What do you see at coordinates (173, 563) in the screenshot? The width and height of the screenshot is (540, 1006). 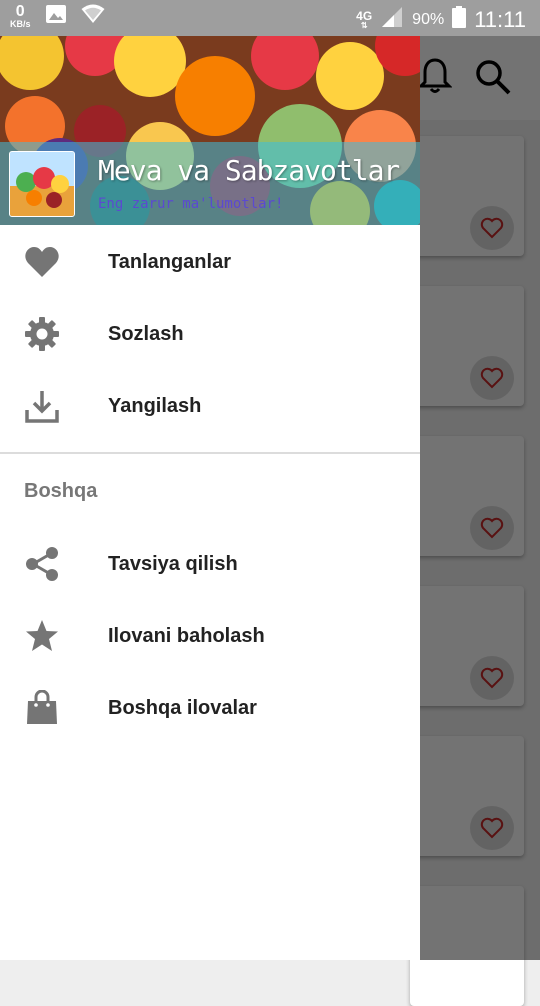 I see `menu-item-label: Tavsiya qilish` at bounding box center [173, 563].